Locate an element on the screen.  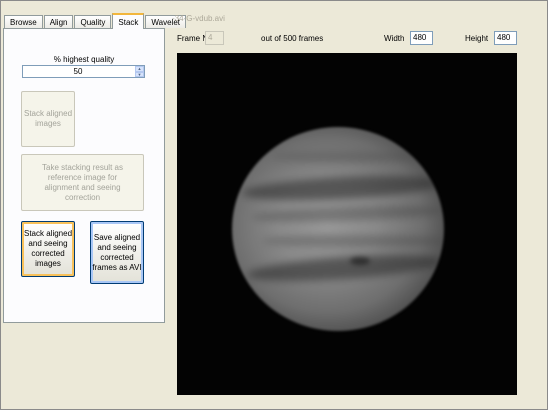
tab-quality: Quality is located at coordinates (93, 21).